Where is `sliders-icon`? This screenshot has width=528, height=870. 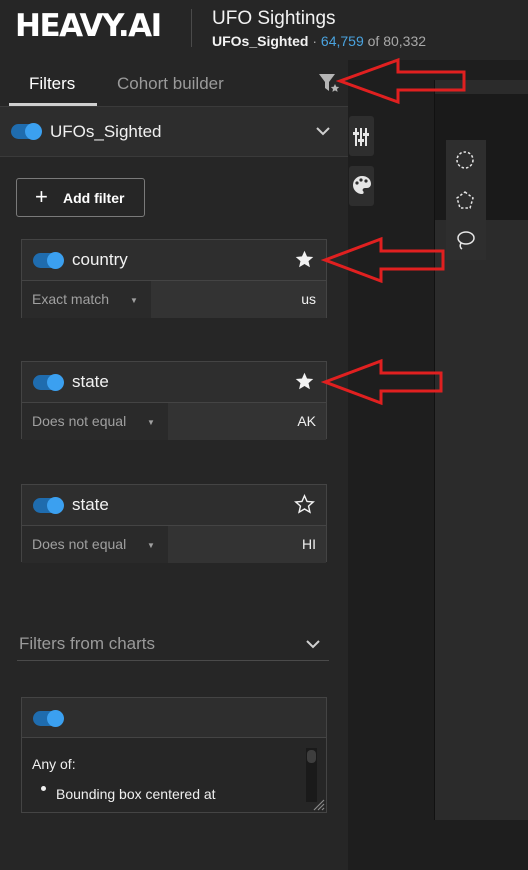
sliders-icon is located at coordinates (361, 137).